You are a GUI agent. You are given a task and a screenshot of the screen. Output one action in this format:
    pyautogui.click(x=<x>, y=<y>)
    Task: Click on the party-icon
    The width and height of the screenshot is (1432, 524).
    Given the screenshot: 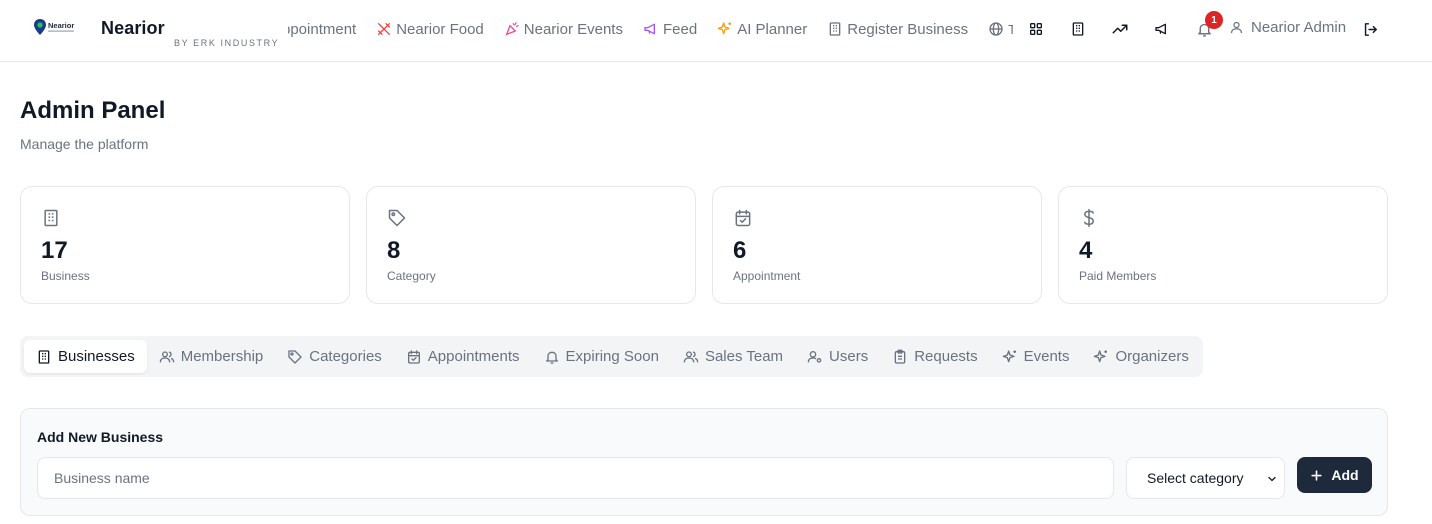 What is the action you would take?
    pyautogui.click(x=512, y=29)
    